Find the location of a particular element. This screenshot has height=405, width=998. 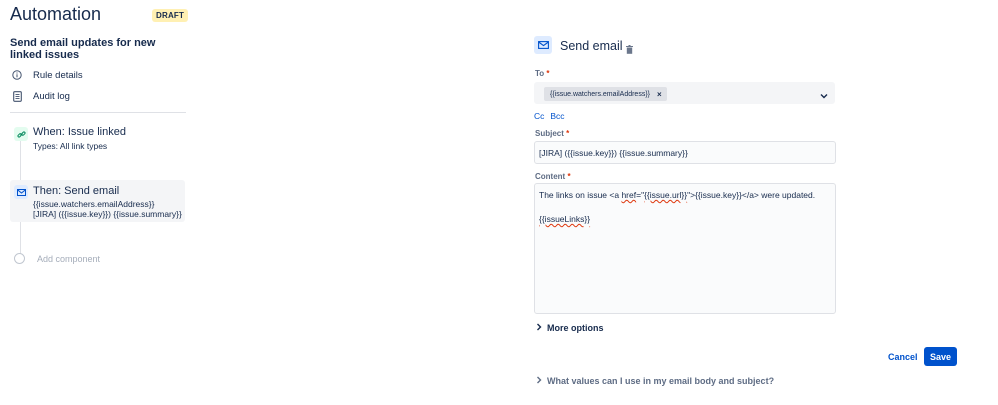

remove-recipient-icon: × is located at coordinates (659, 94).